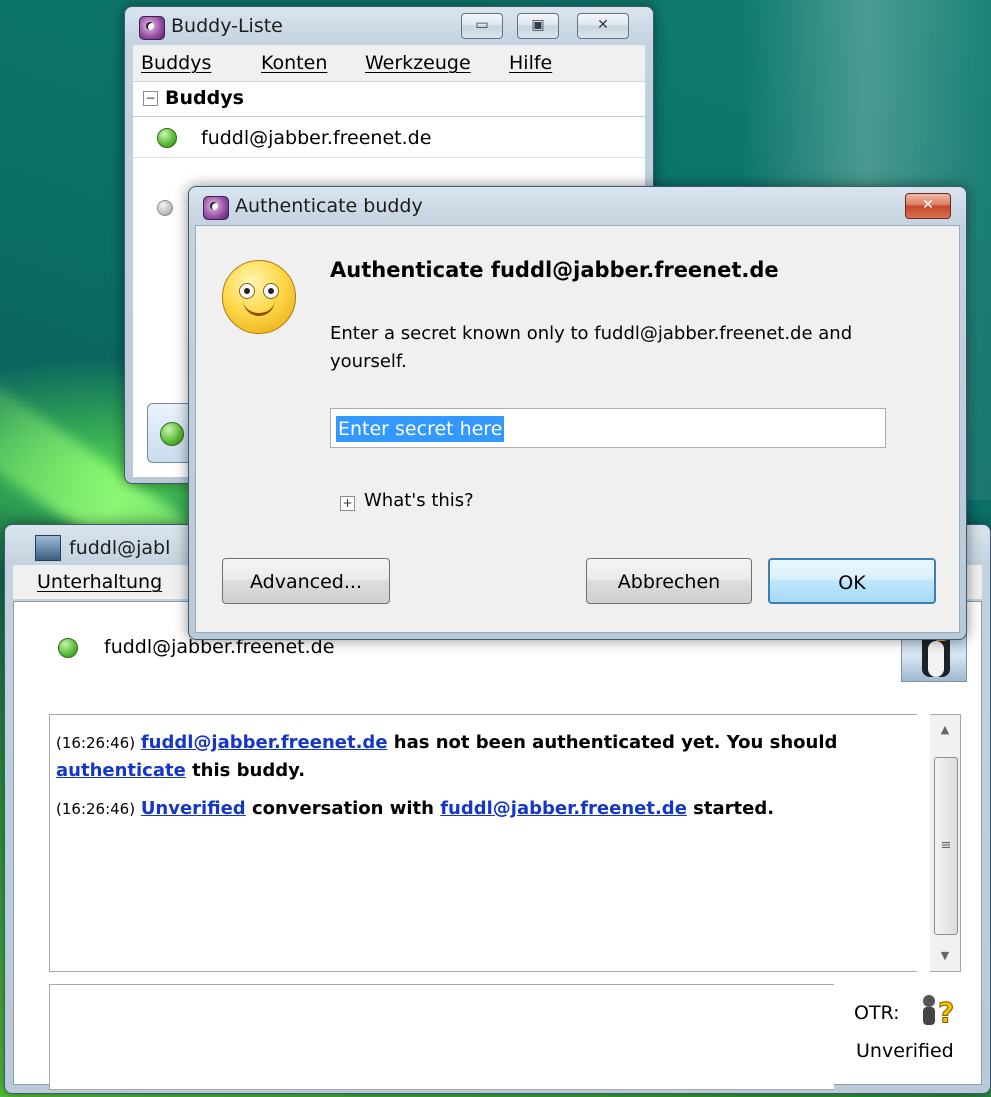 This screenshot has height=1097, width=991. I want to click on ok-button: OK, so click(852, 581).